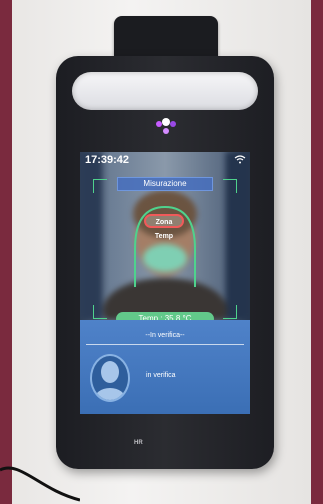 The width and height of the screenshot is (323, 504). Describe the element at coordinates (169, 445) in the screenshot. I see `brand-label: HR` at that location.